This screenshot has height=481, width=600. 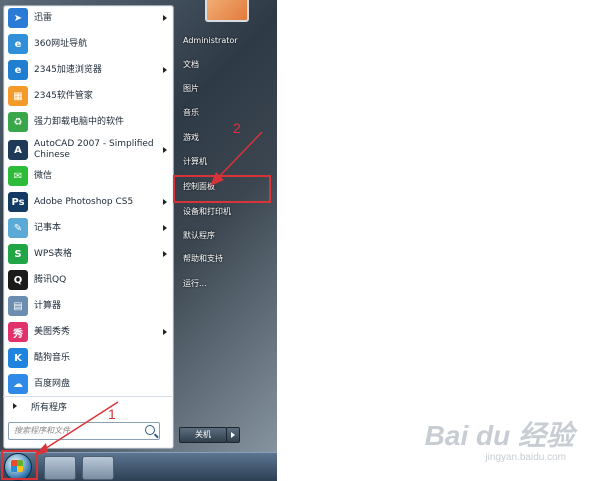 What do you see at coordinates (525, 457) in the screenshot?
I see `baidu-watermark-url: jingyan.baidu.com` at bounding box center [525, 457].